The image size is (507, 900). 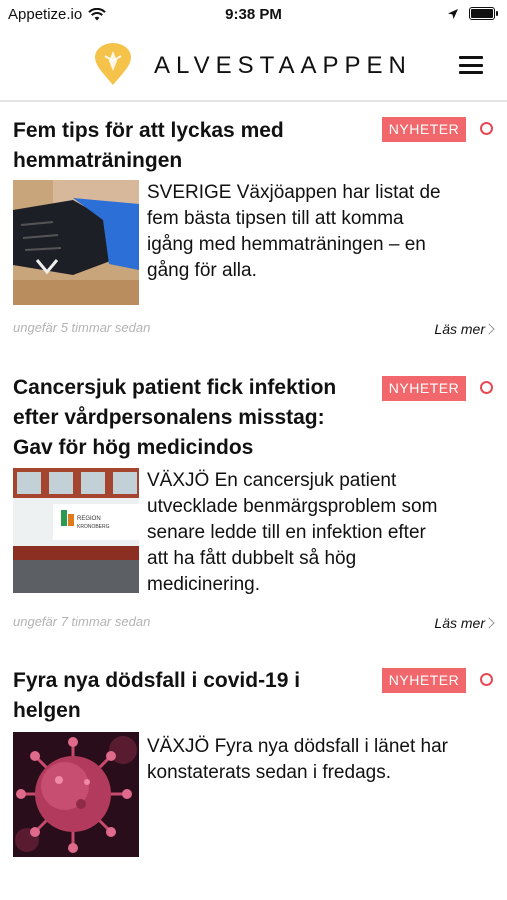 What do you see at coordinates (471, 65) in the screenshot?
I see `hamburger-menu-icon` at bounding box center [471, 65].